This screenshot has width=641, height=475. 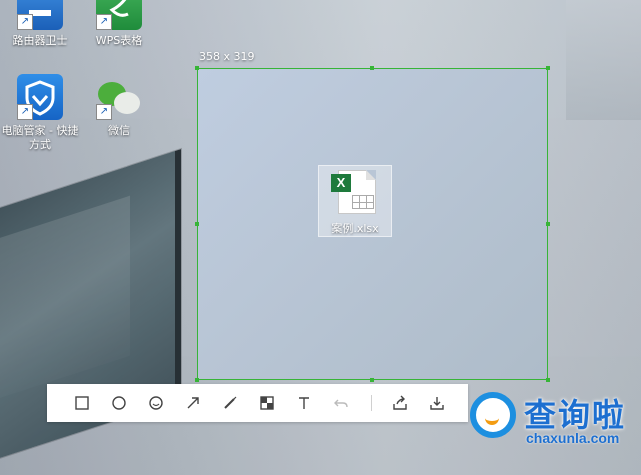 What do you see at coordinates (227, 56) in the screenshot?
I see `selection-size-label: 358 x 319` at bounding box center [227, 56].